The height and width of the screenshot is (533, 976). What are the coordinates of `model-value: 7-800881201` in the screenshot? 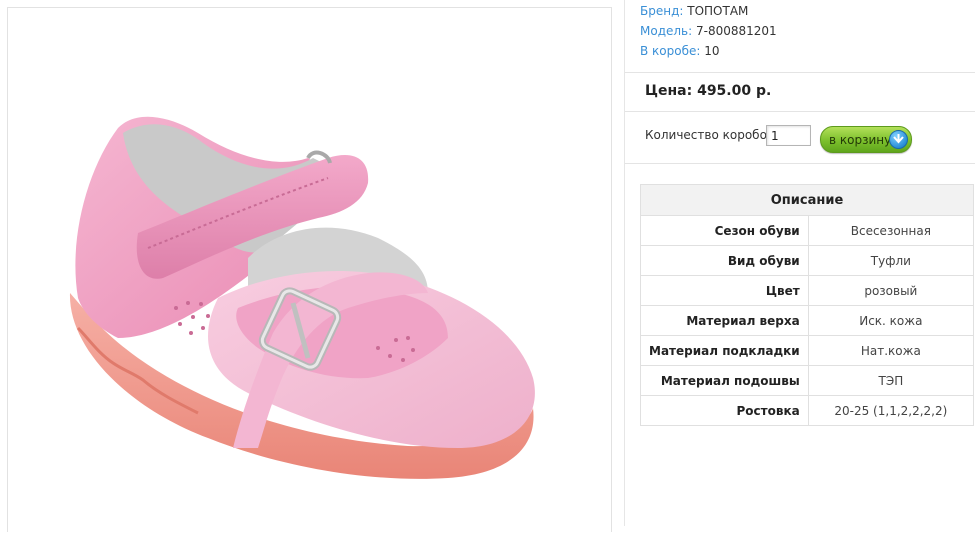 It's located at (736, 31).